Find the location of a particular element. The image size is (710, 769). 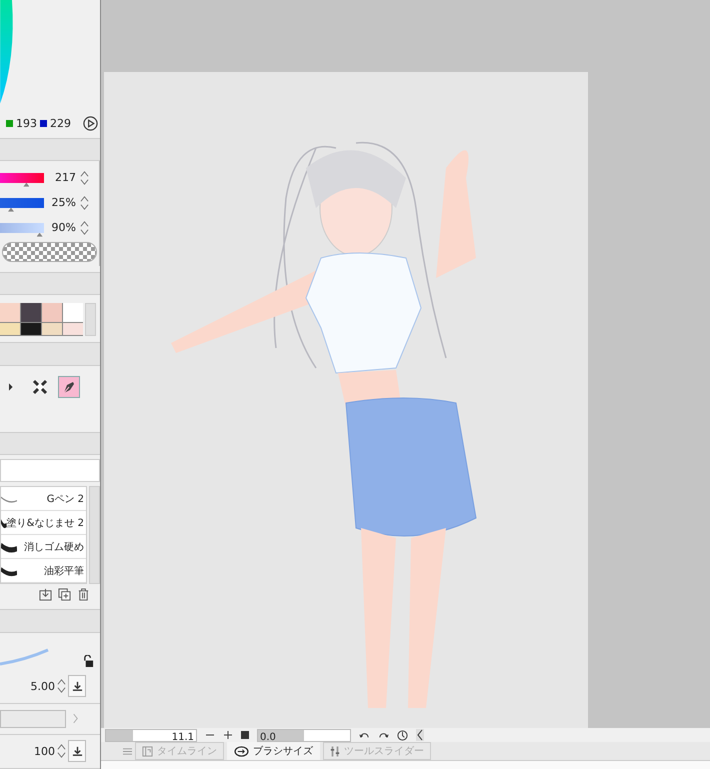

panel-tab: ブラシサイズ is located at coordinates (273, 751).